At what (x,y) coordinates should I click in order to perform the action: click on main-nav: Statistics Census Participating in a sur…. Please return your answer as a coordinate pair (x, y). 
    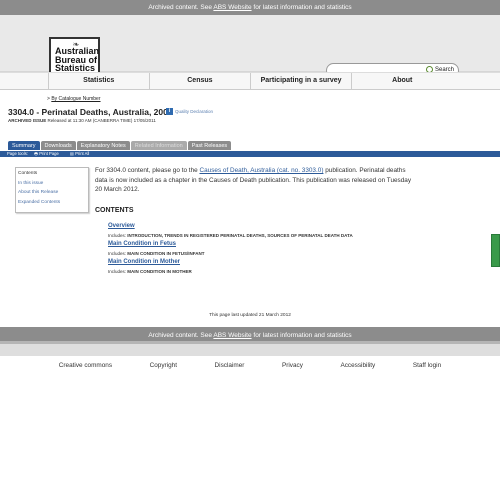
    Looking at the image, I should click on (250, 81).